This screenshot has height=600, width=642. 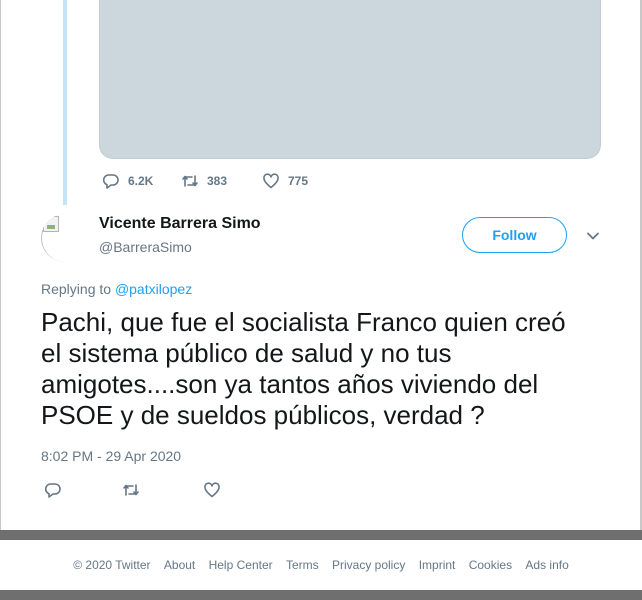 What do you see at coordinates (368, 565) in the screenshot?
I see `footer-link-privacy-policy: Privacy policy` at bounding box center [368, 565].